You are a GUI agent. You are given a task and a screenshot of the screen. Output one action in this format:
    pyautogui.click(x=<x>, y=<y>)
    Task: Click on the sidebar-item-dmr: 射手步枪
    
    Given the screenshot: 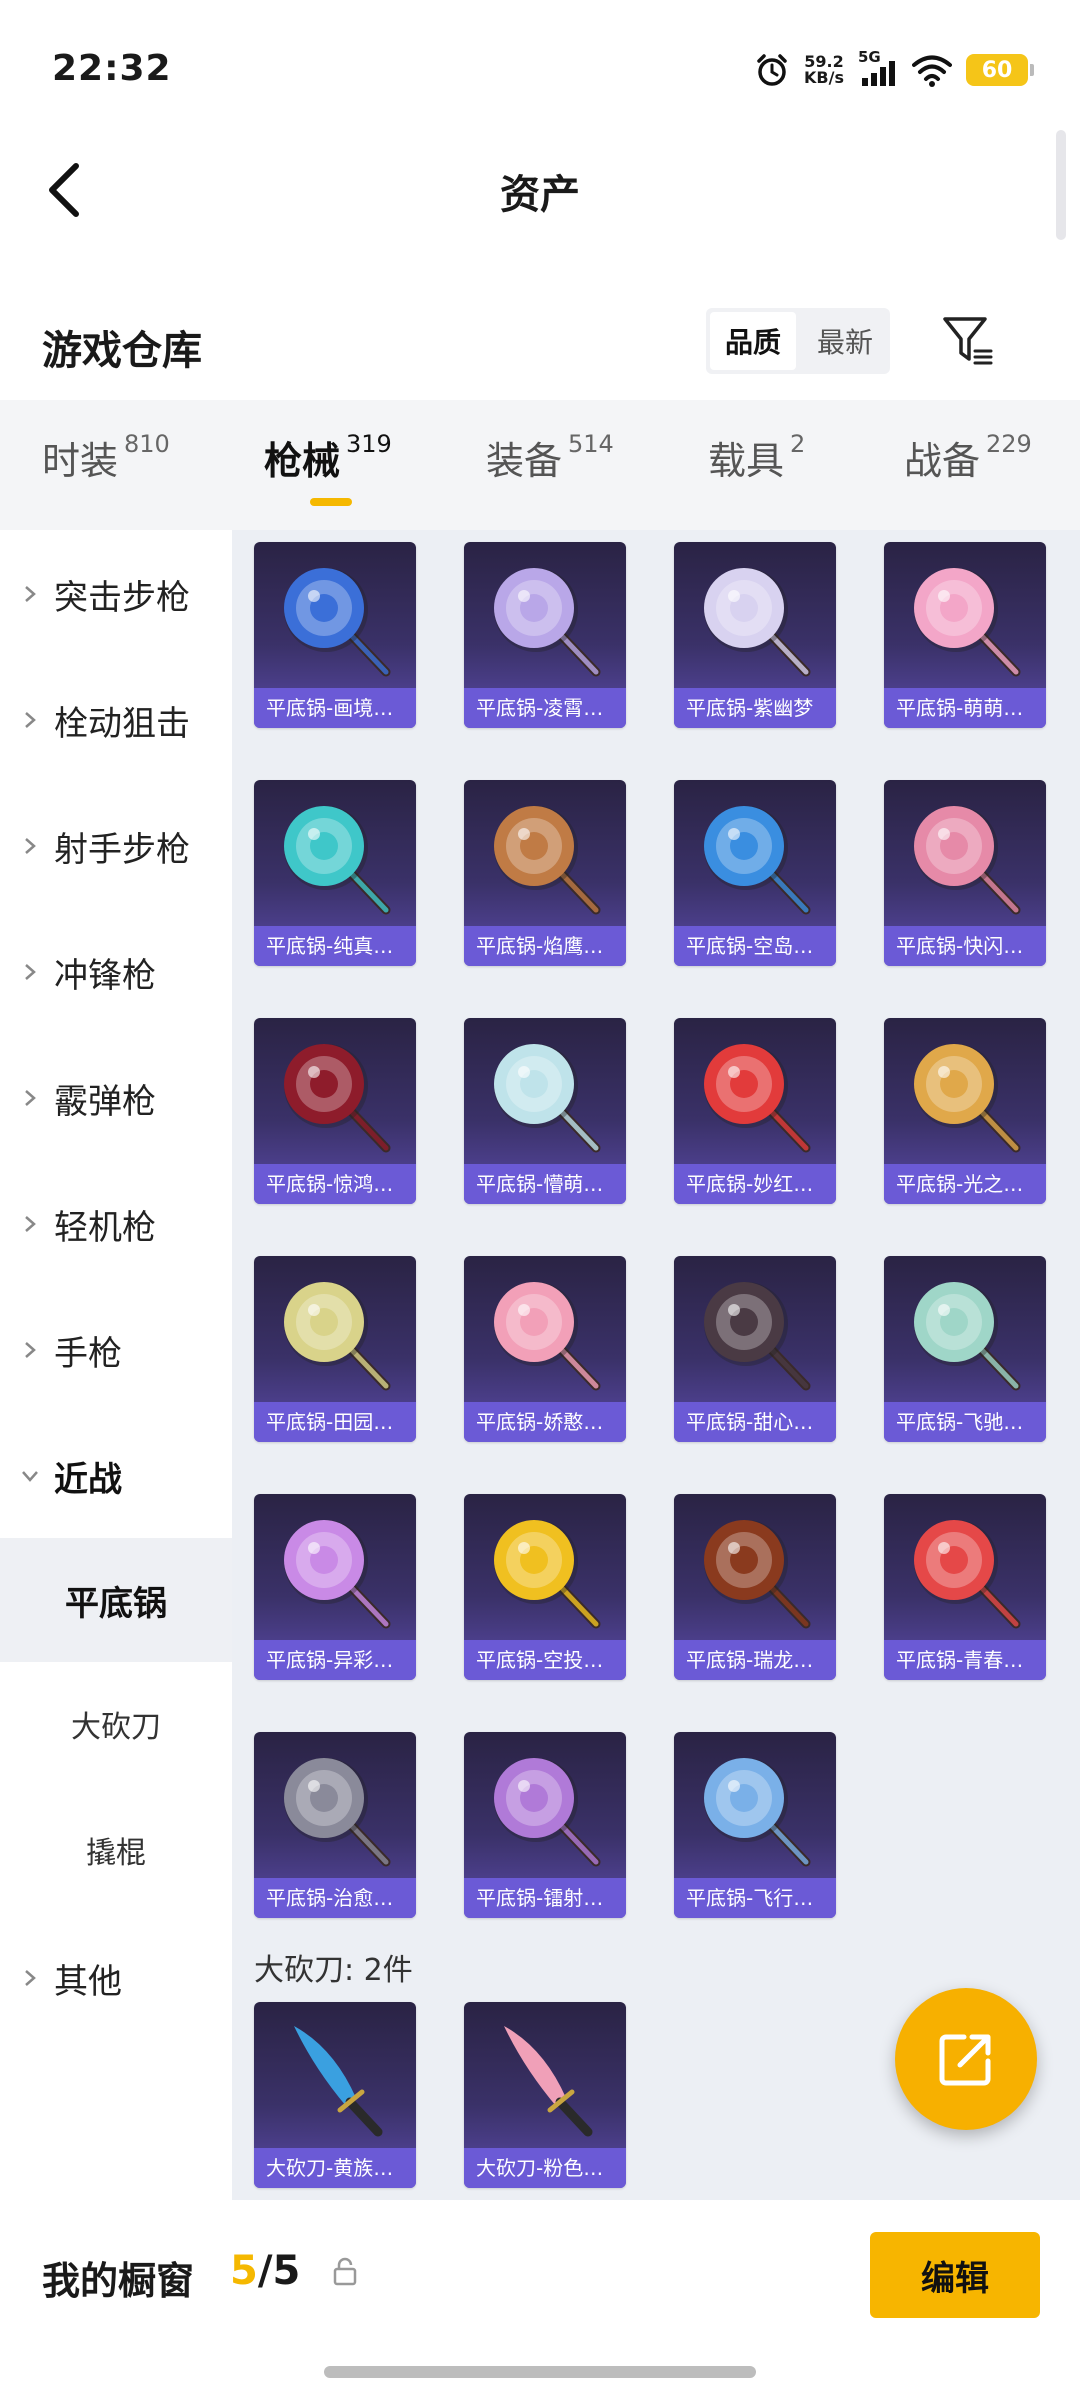 What is the action you would take?
    pyautogui.click(x=116, y=846)
    